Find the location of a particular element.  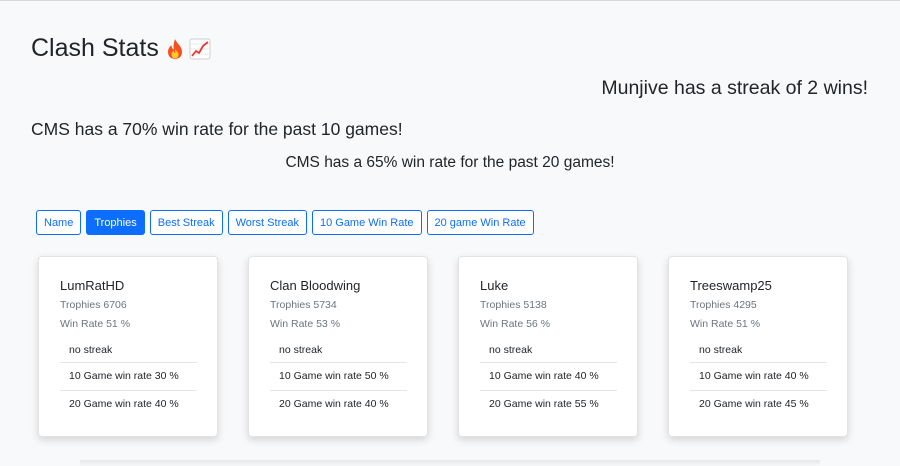

player-trophies: Trophies 5734 is located at coordinates (303, 305).